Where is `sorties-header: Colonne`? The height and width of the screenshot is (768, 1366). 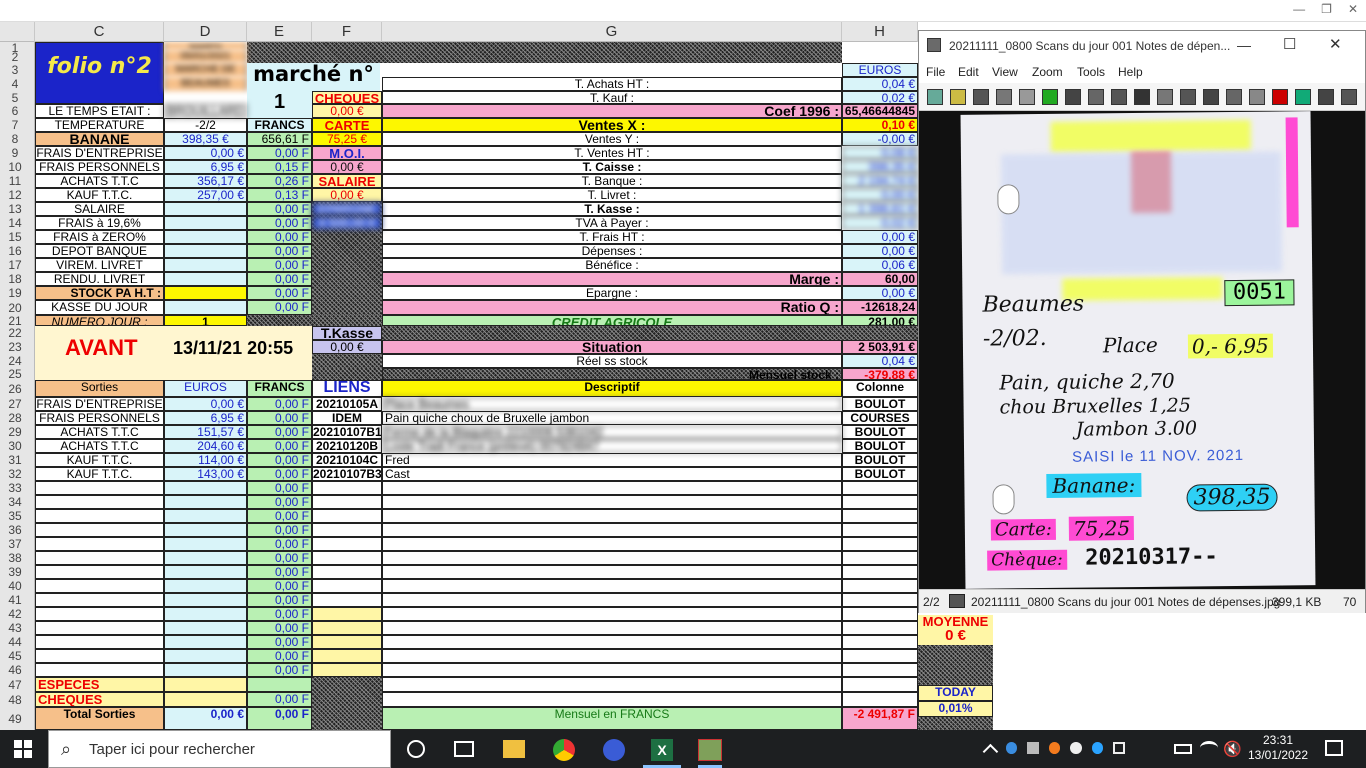 sorties-header: Colonne is located at coordinates (880, 388).